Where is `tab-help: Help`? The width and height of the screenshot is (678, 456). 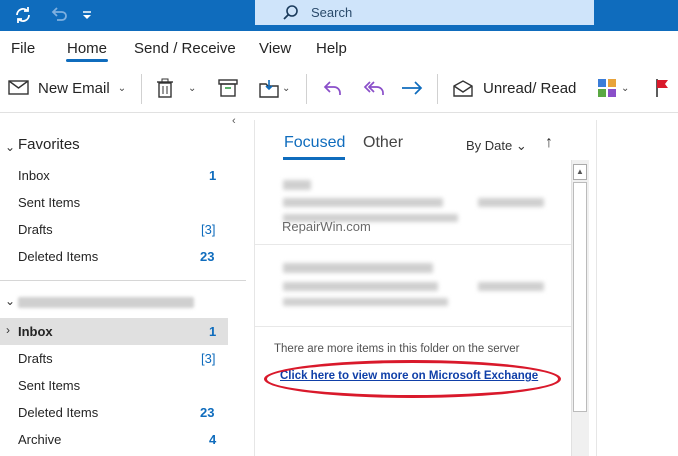
tab-help: Help is located at coordinates (331, 48).